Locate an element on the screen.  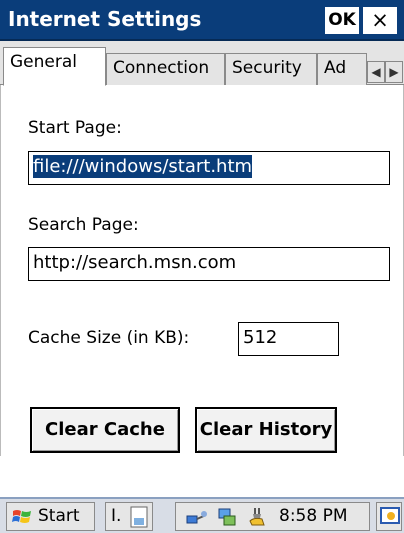
tab-scroll-right-button: ▶ is located at coordinates (394, 72).